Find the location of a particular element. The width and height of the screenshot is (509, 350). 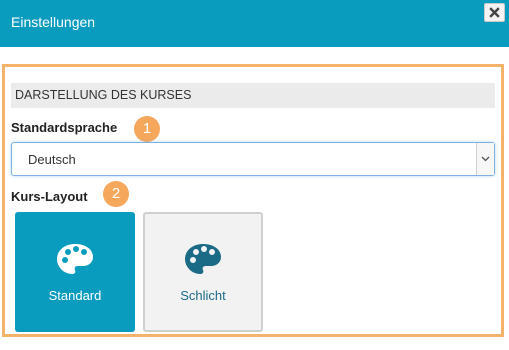

dialog-title: Einstellungen is located at coordinates (53, 22).